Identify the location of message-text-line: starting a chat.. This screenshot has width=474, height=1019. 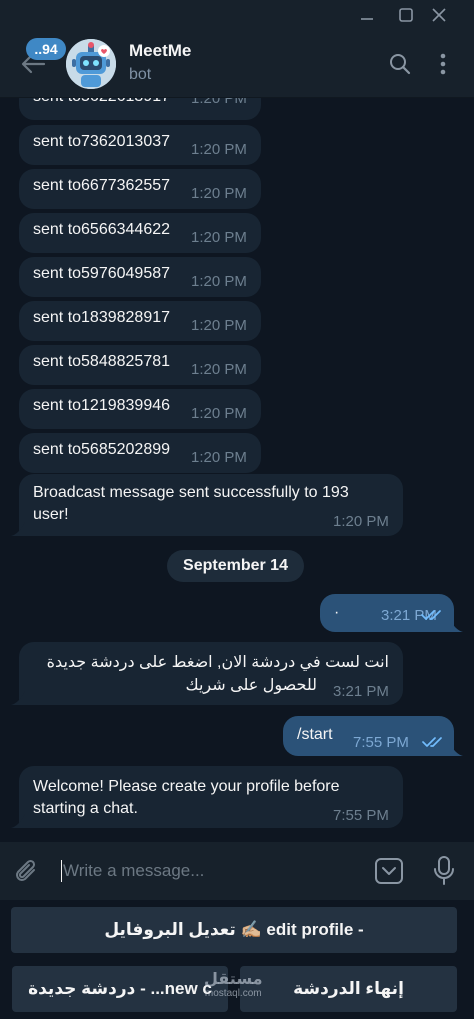
(85, 808).